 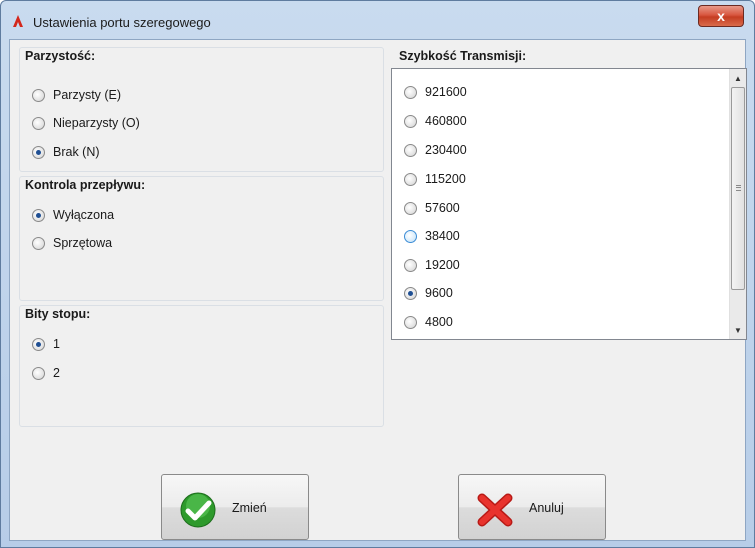 What do you see at coordinates (442, 265) in the screenshot?
I see `baud-option-label: 19200` at bounding box center [442, 265].